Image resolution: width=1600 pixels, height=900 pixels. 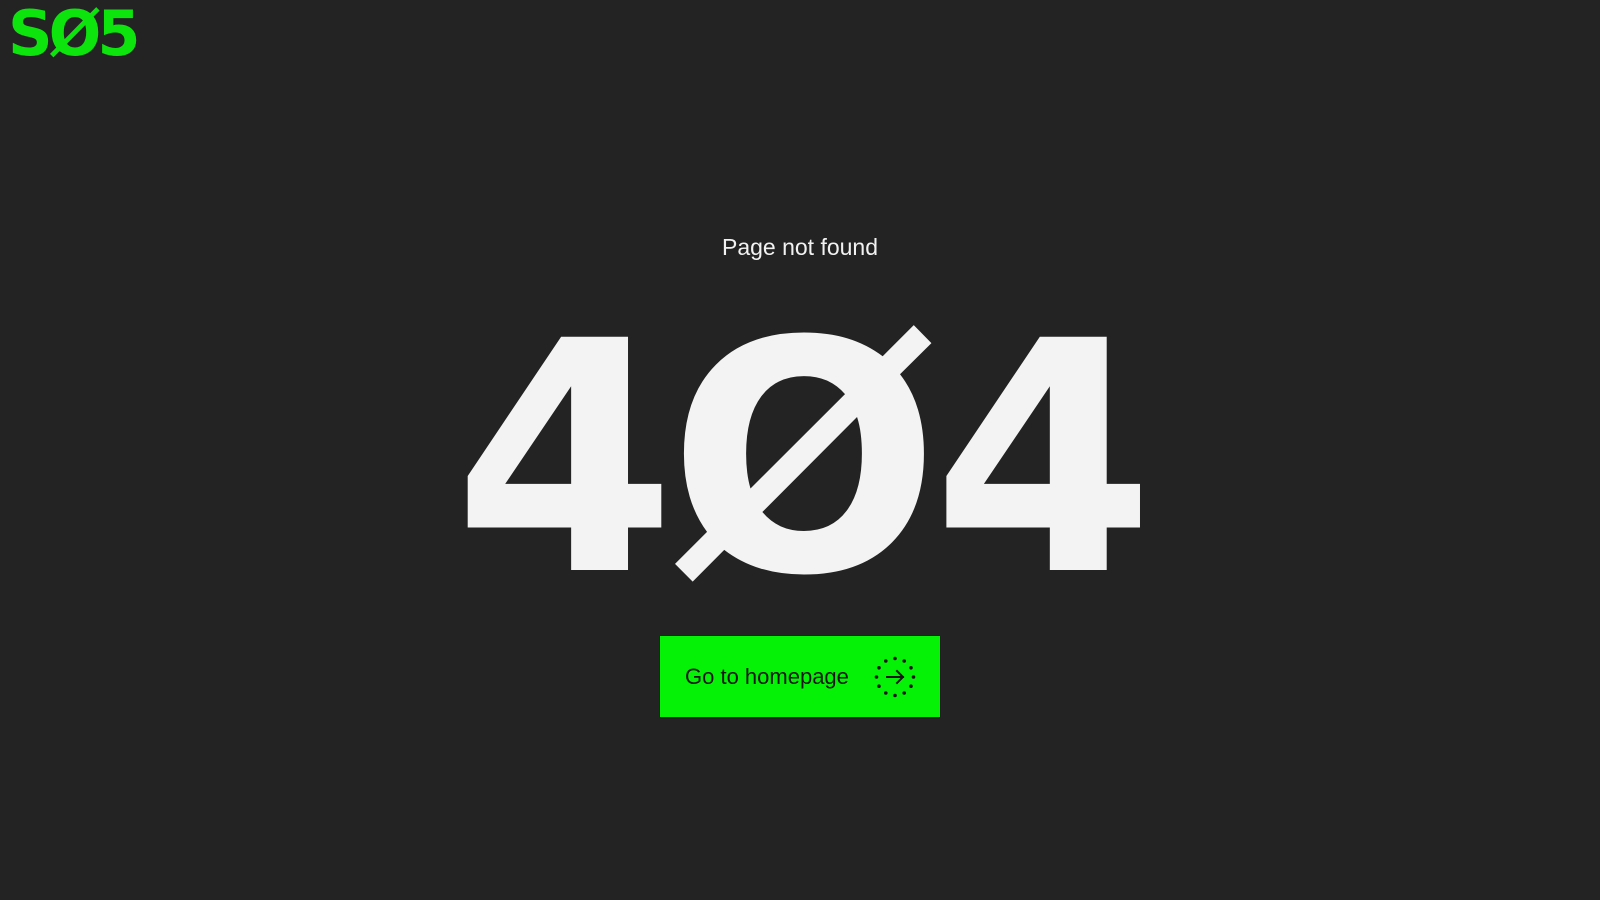 I want to click on go-to-homepage-button: Go to homepage, so click(x=800, y=676).